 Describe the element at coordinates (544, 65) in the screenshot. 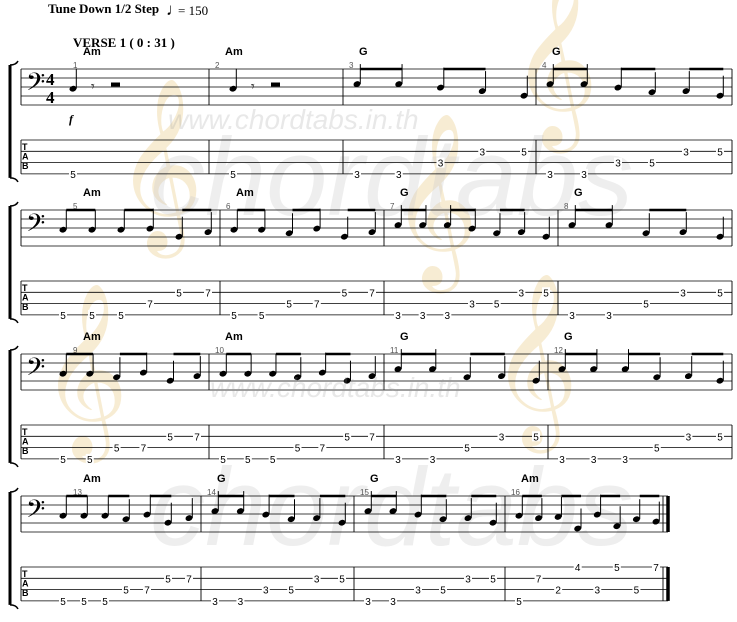

I see `measure-number: 4` at that location.